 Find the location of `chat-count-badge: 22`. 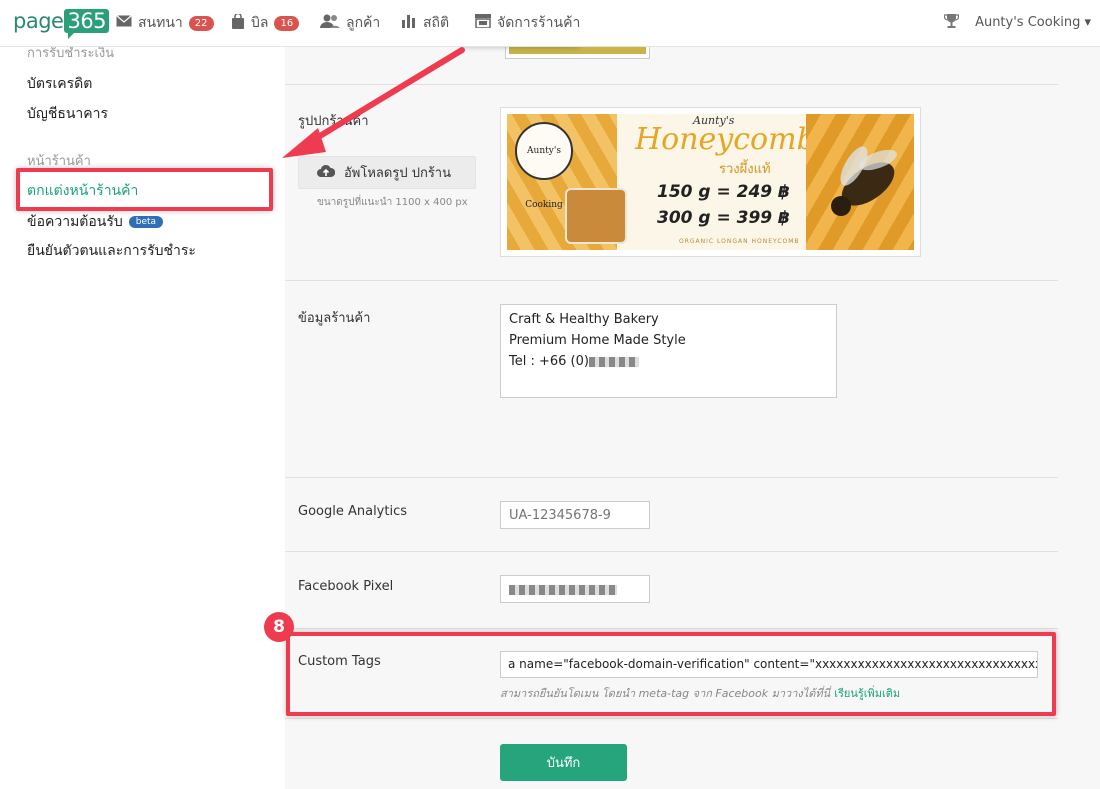

chat-count-badge: 22 is located at coordinates (201, 23).